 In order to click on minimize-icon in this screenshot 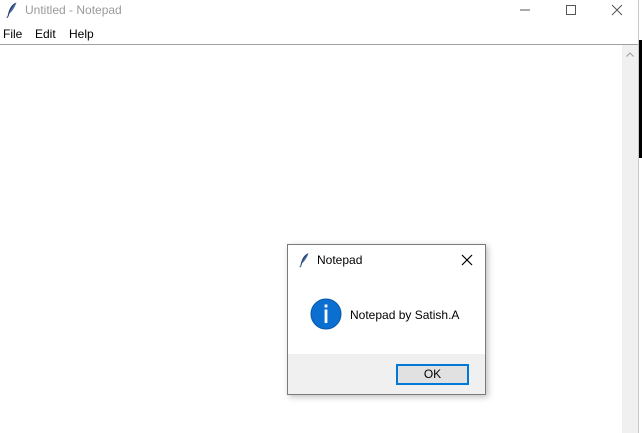, I will do `click(525, 10)`.